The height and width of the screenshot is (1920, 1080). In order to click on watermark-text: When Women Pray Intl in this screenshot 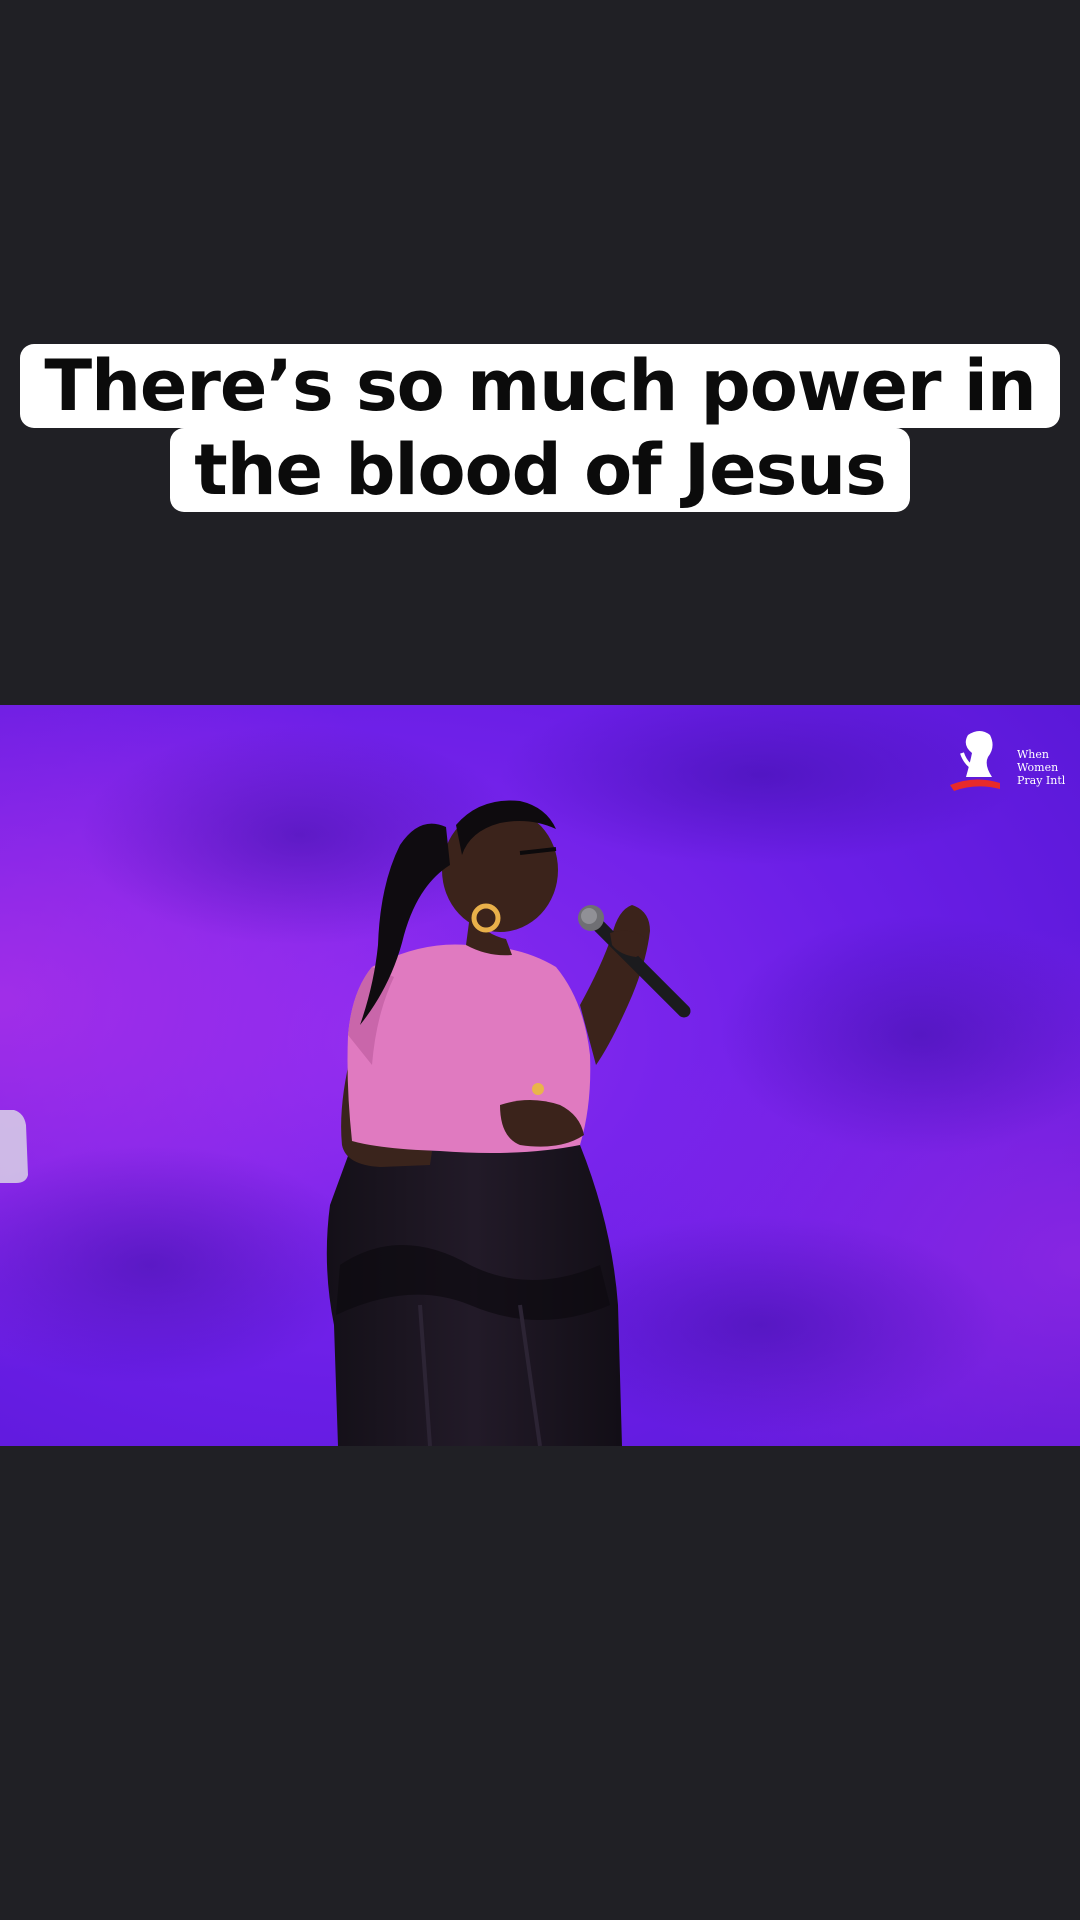, I will do `click(1041, 767)`.